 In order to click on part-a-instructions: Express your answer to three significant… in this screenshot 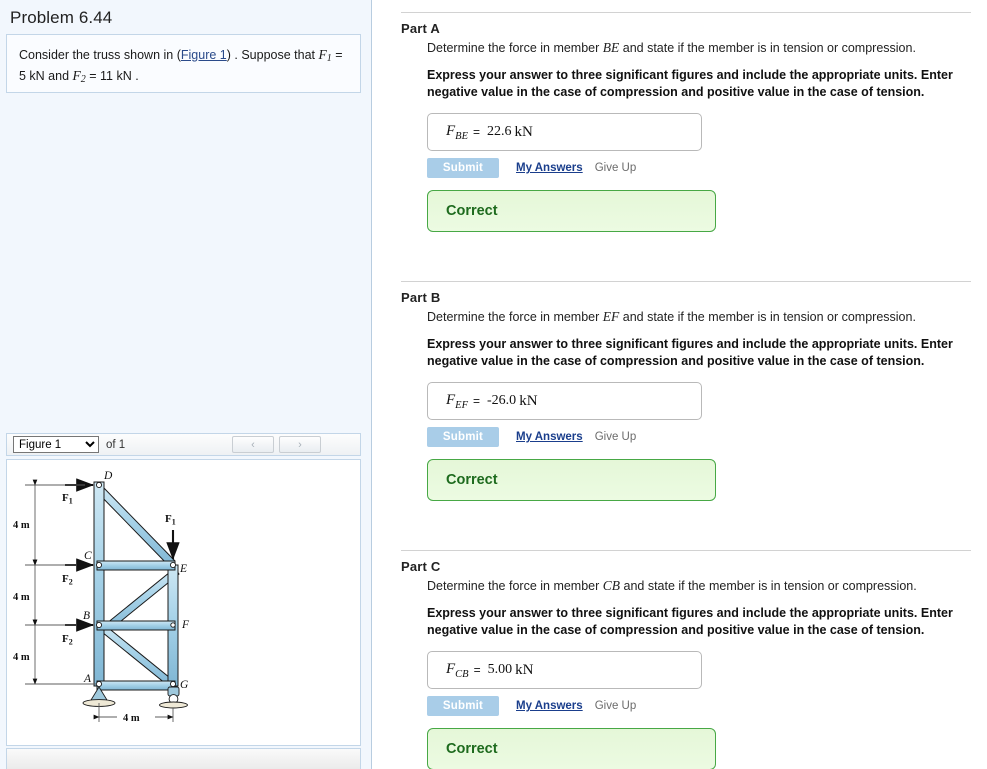, I will do `click(690, 83)`.